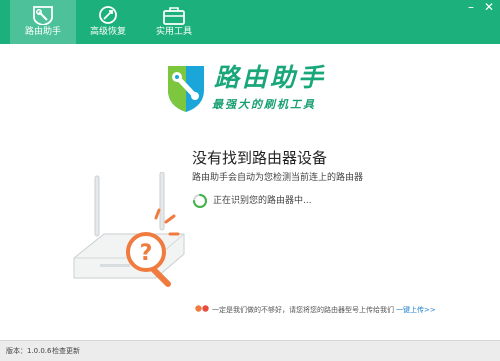 Image resolution: width=500 pixels, height=361 pixels. Describe the element at coordinates (66, 351) in the screenshot. I see `check-update-link: 检查更新` at that location.